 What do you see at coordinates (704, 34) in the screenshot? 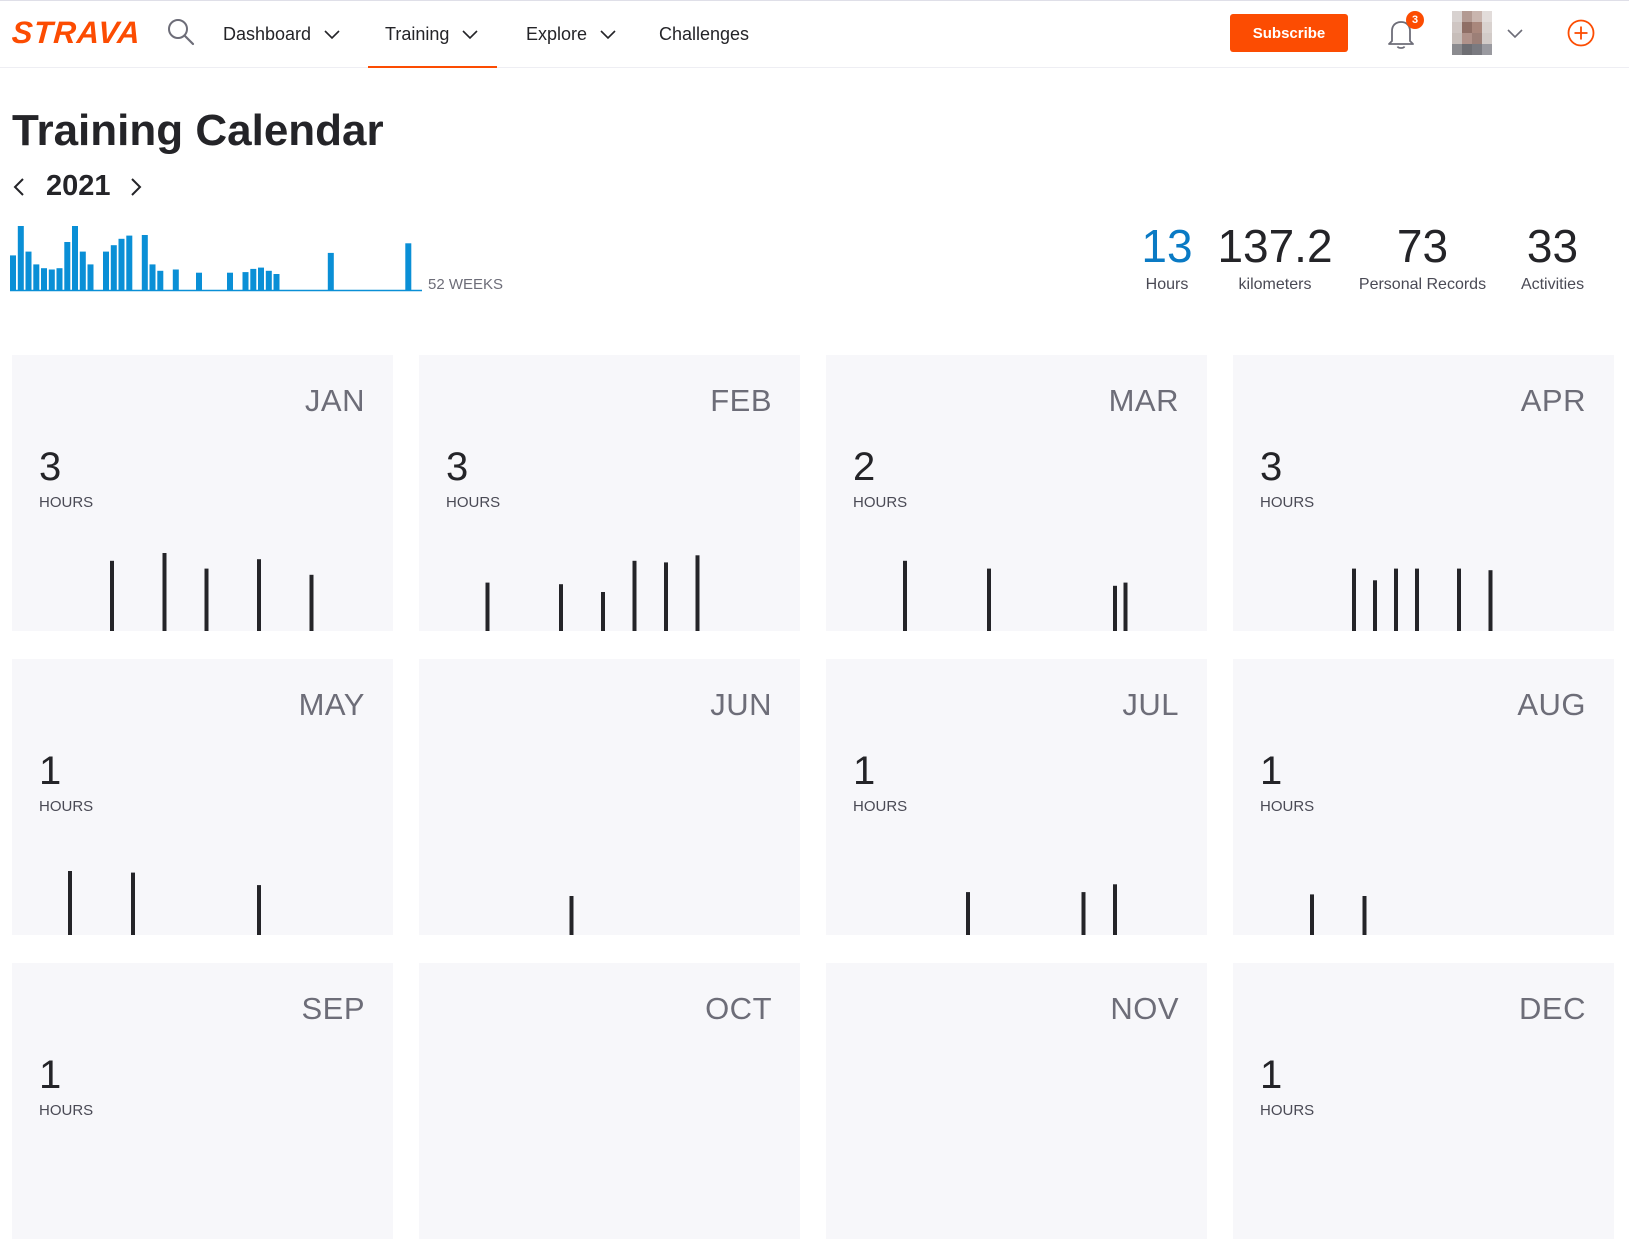
I see `nav-challenges: Challenges` at bounding box center [704, 34].